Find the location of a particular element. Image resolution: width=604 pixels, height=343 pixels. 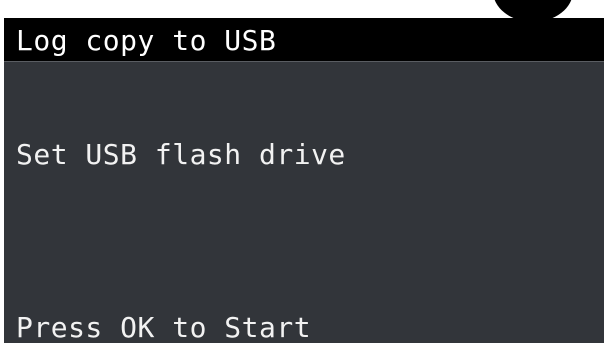

instruction-message: Set USB flash drive is located at coordinates (181, 154).